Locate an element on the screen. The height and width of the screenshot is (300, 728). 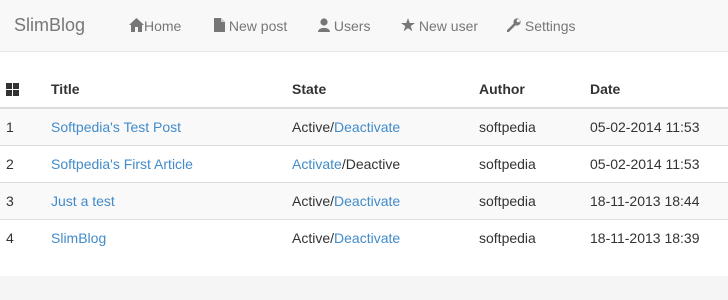
nav-home-label: Home is located at coordinates (163, 26).